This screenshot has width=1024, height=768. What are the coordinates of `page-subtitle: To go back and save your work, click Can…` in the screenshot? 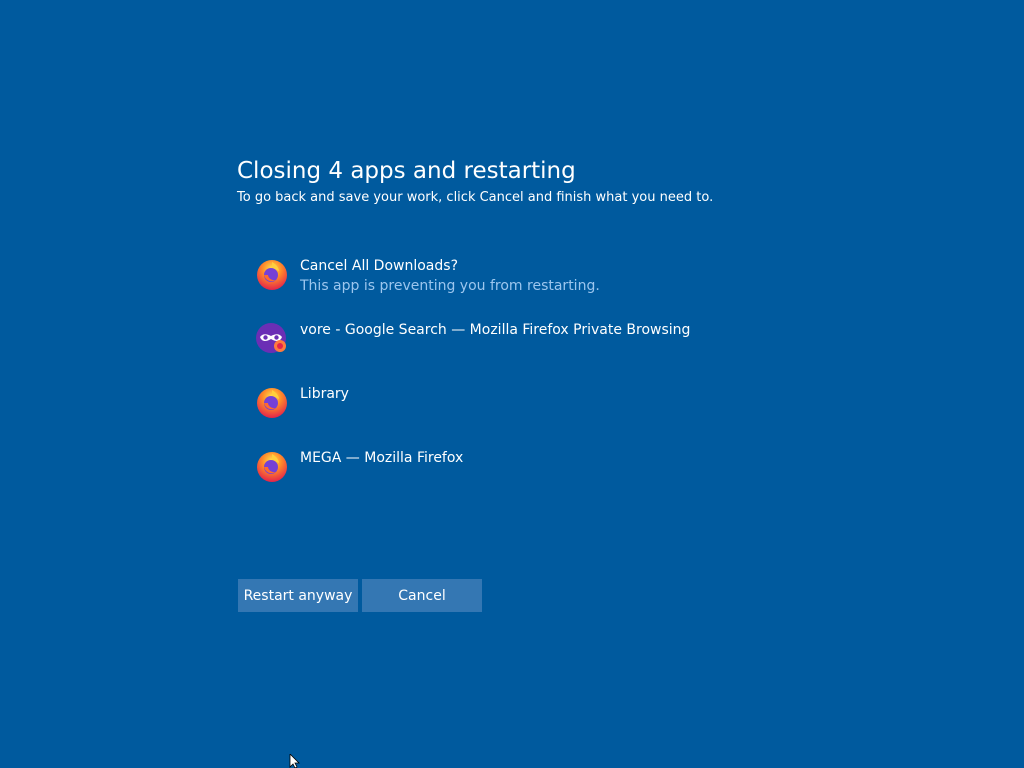 It's located at (475, 197).